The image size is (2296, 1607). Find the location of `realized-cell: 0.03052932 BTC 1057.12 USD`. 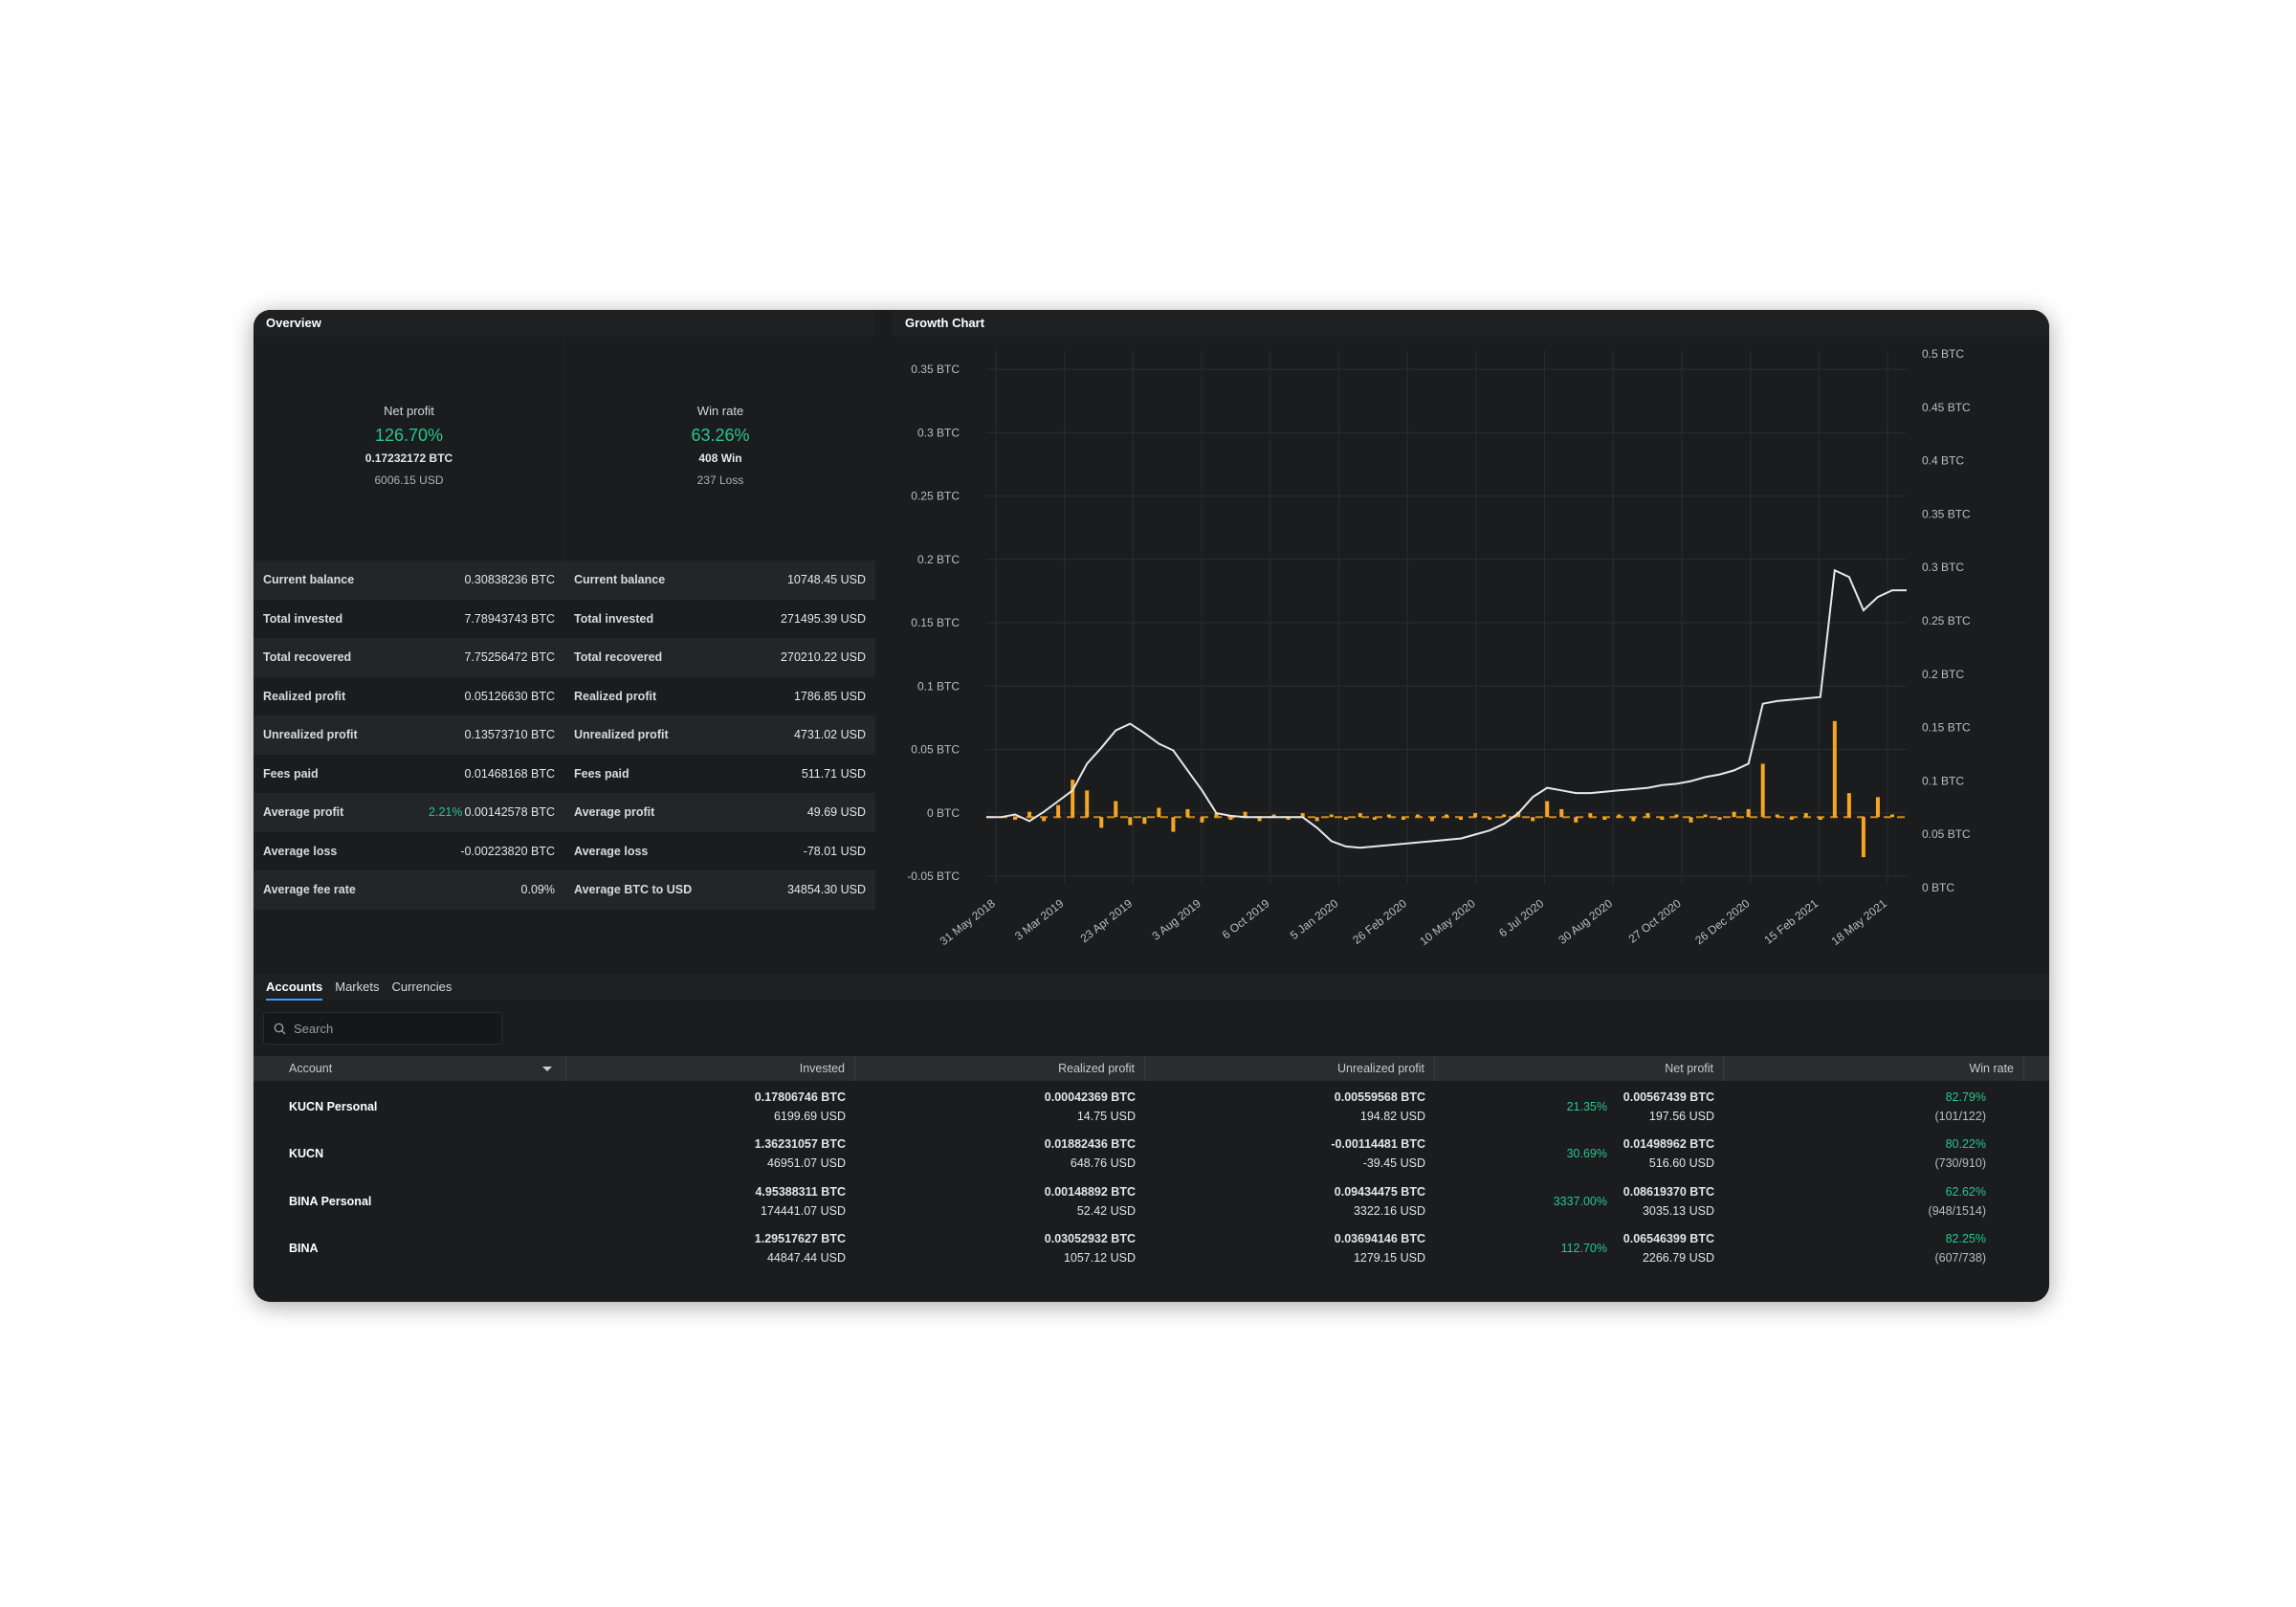

realized-cell: 0.03052932 BTC 1057.12 USD is located at coordinates (1000, 1249).